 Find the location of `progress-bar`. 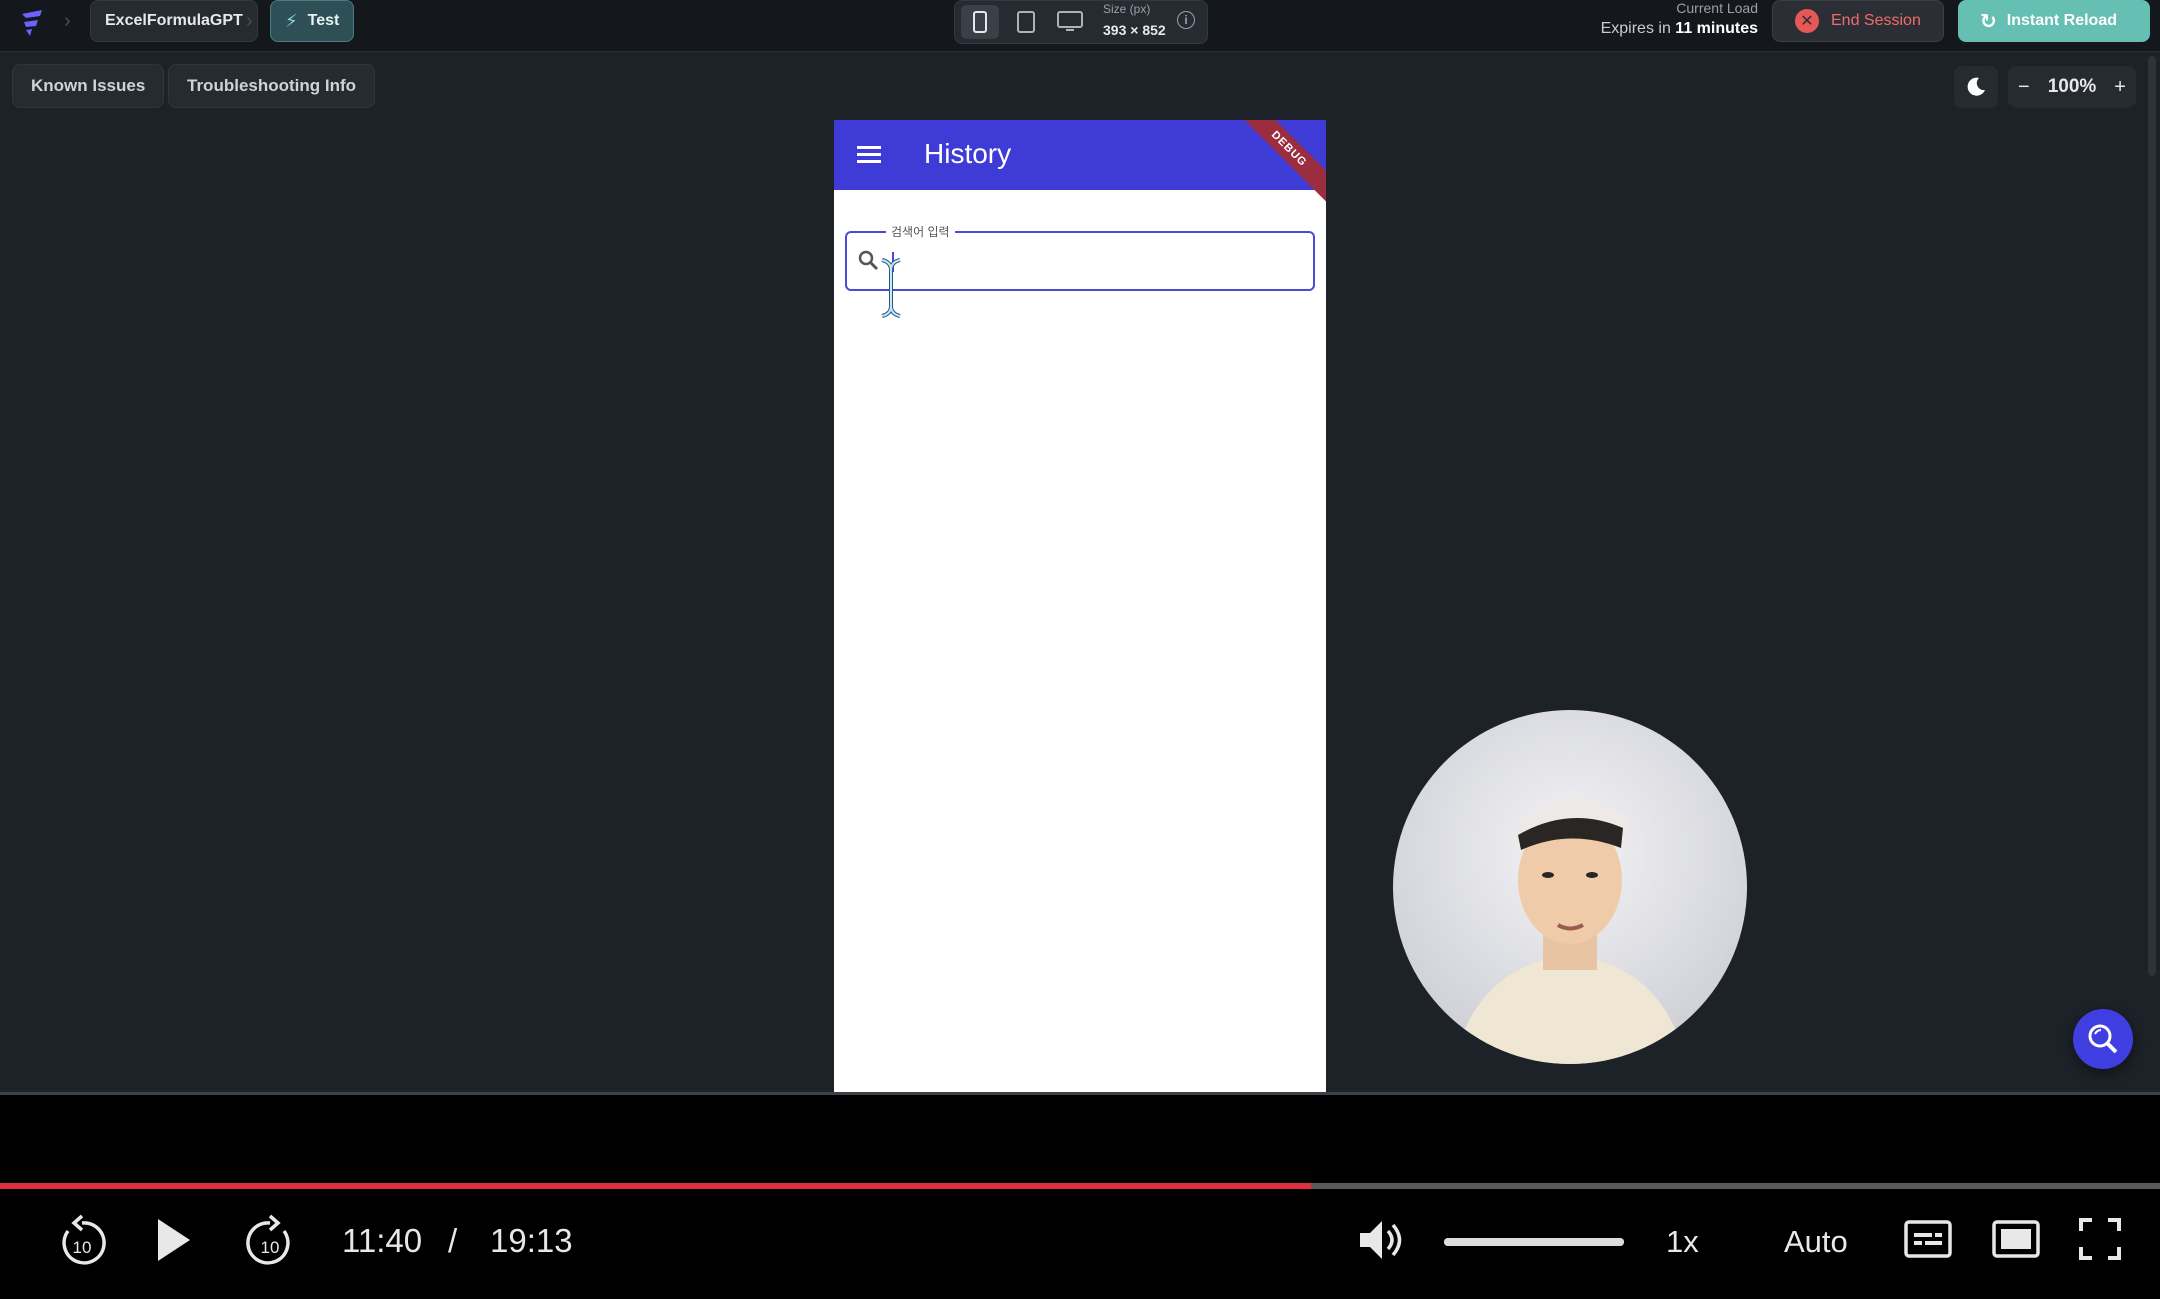

progress-bar is located at coordinates (1080, 1186).